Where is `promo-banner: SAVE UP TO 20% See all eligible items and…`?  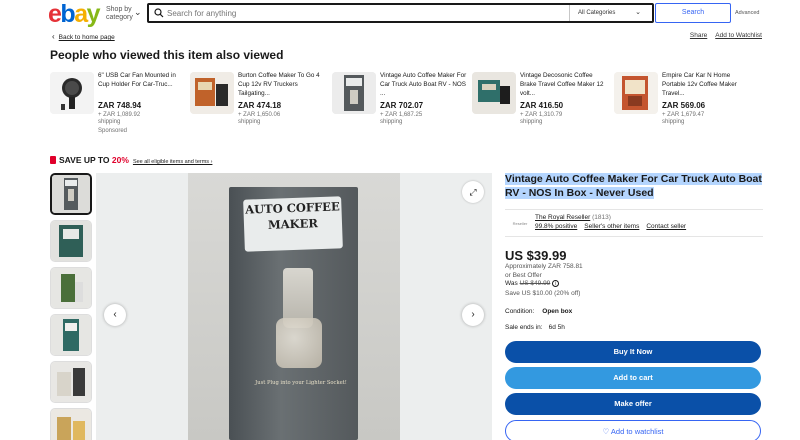 promo-banner: SAVE UP TO 20% See all eligible items and… is located at coordinates (131, 160).